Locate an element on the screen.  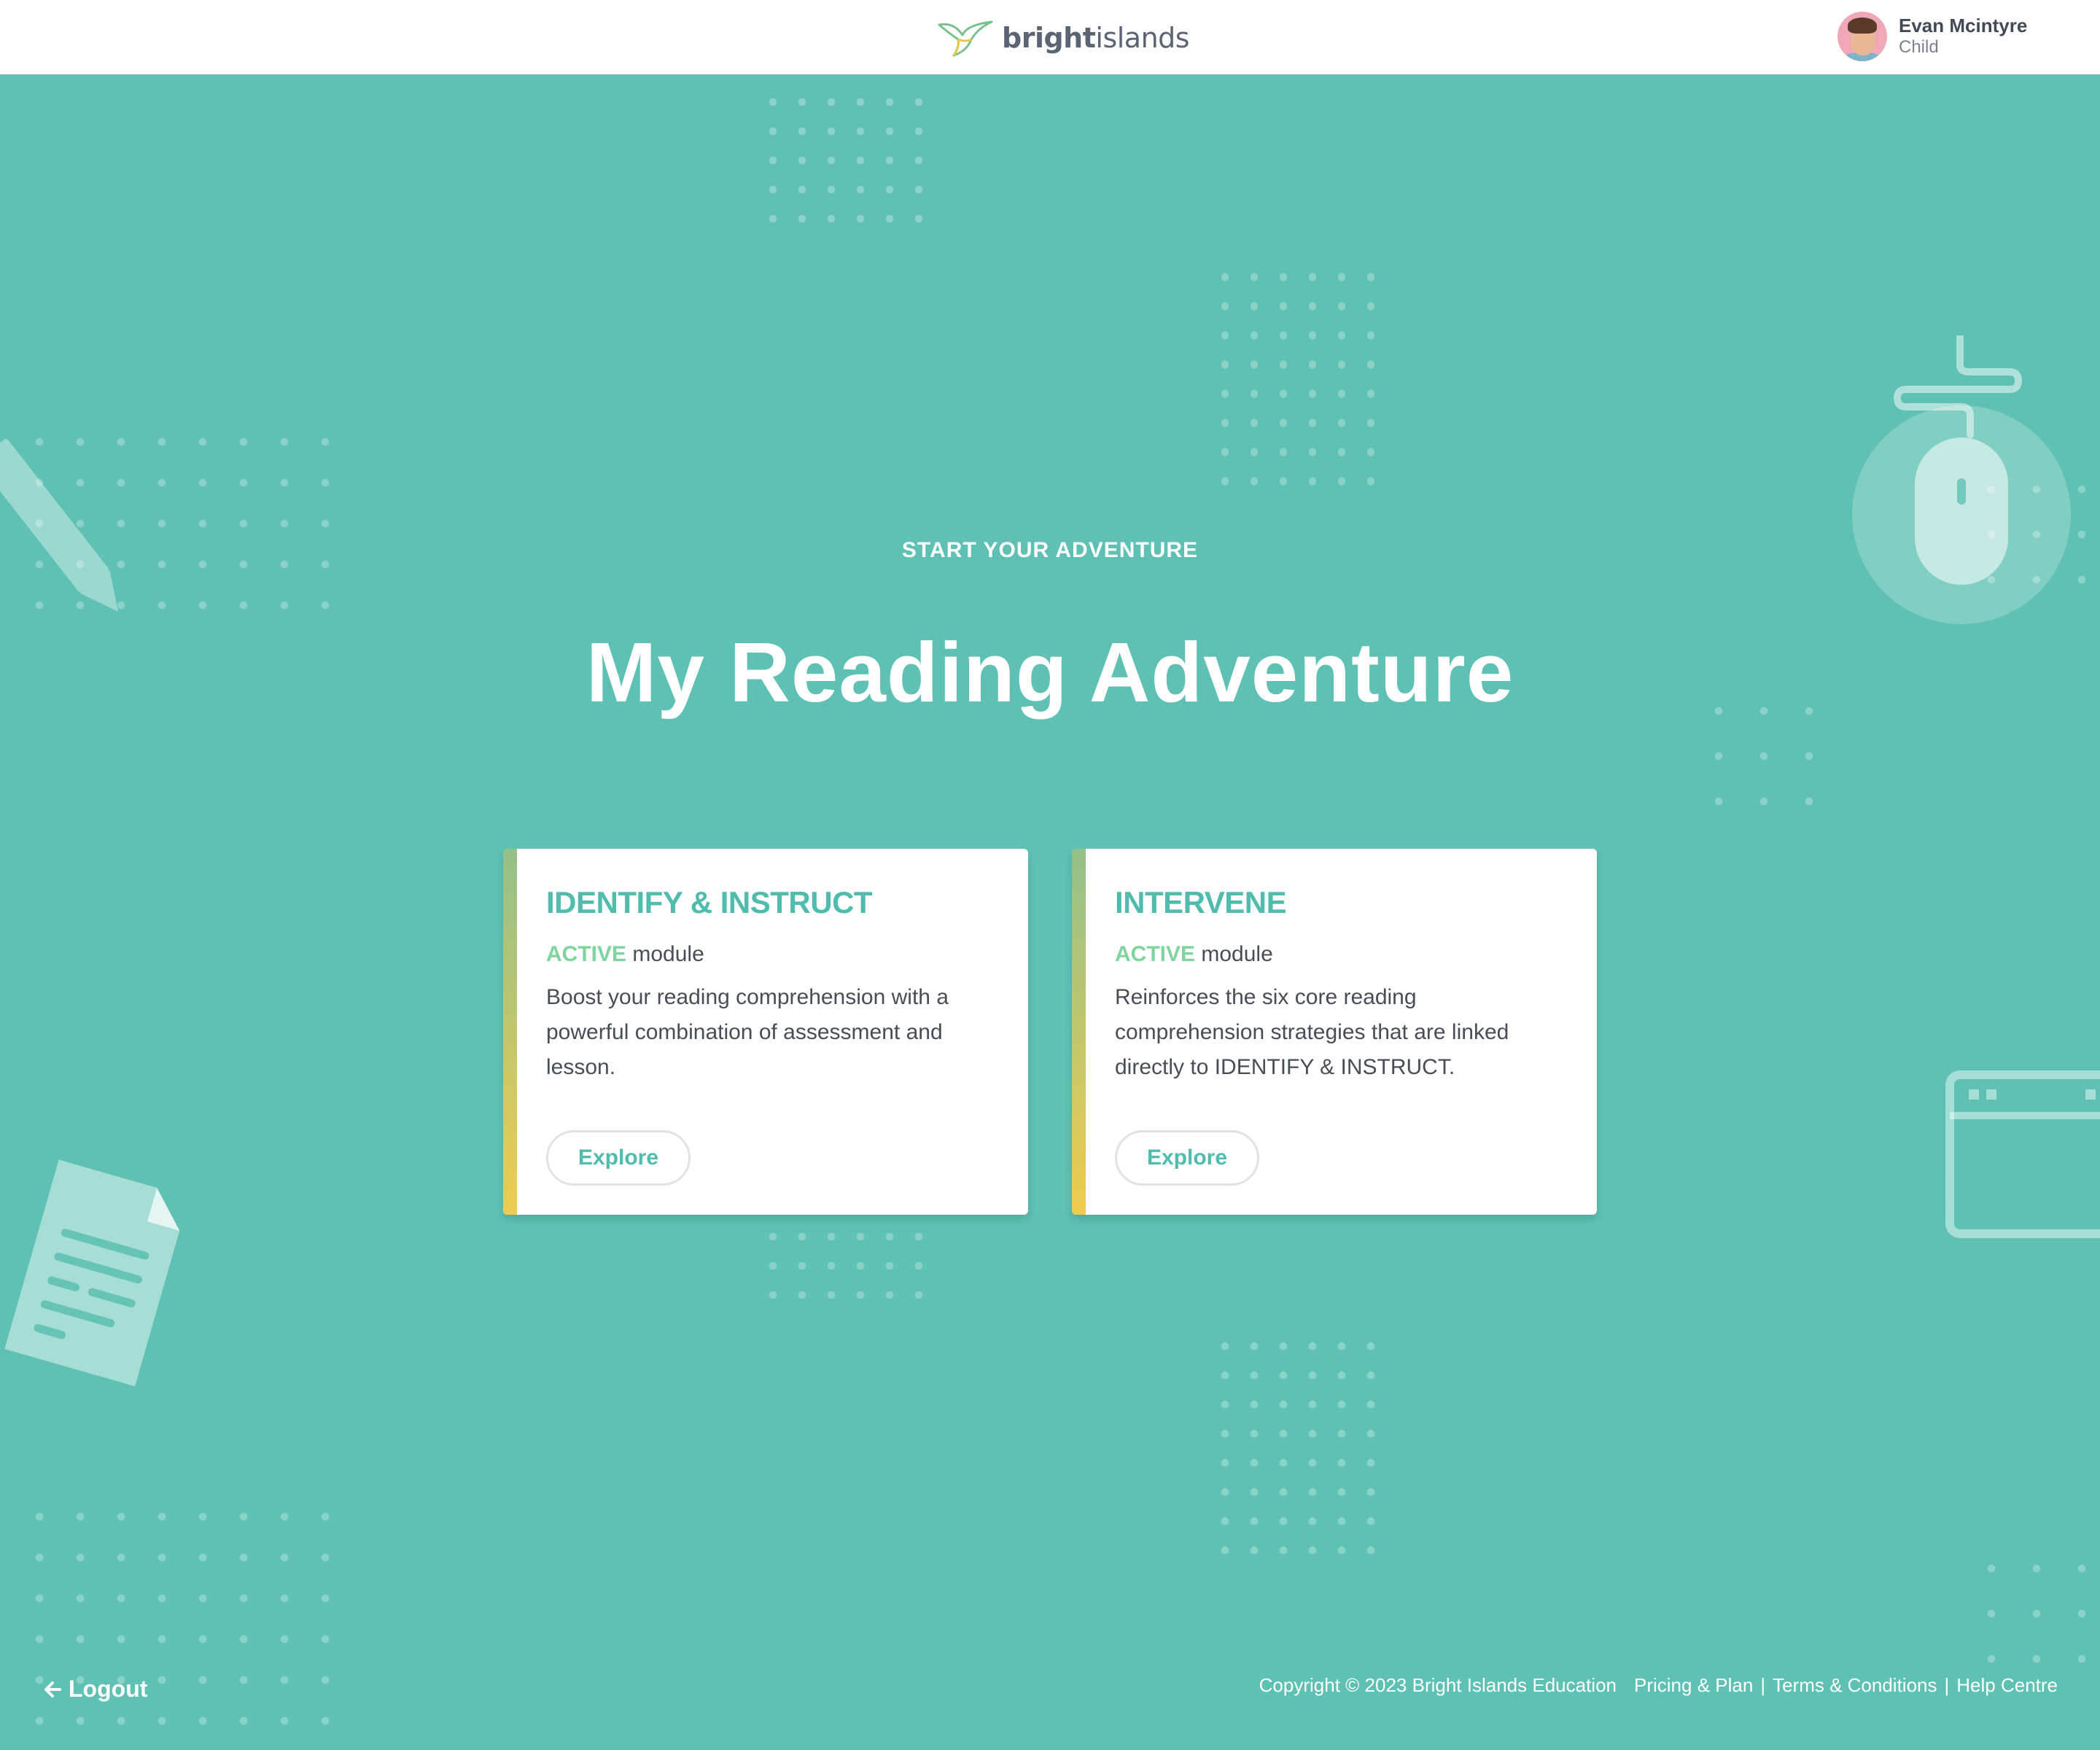
user-menu: Evan Mcintyre Child is located at coordinates (1932, 36).